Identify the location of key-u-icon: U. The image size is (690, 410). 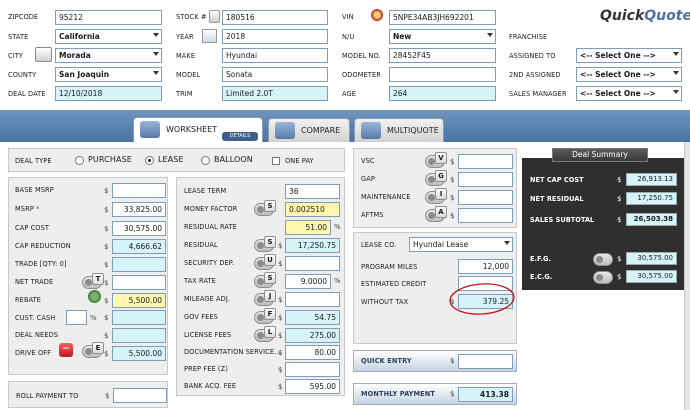
(270, 260).